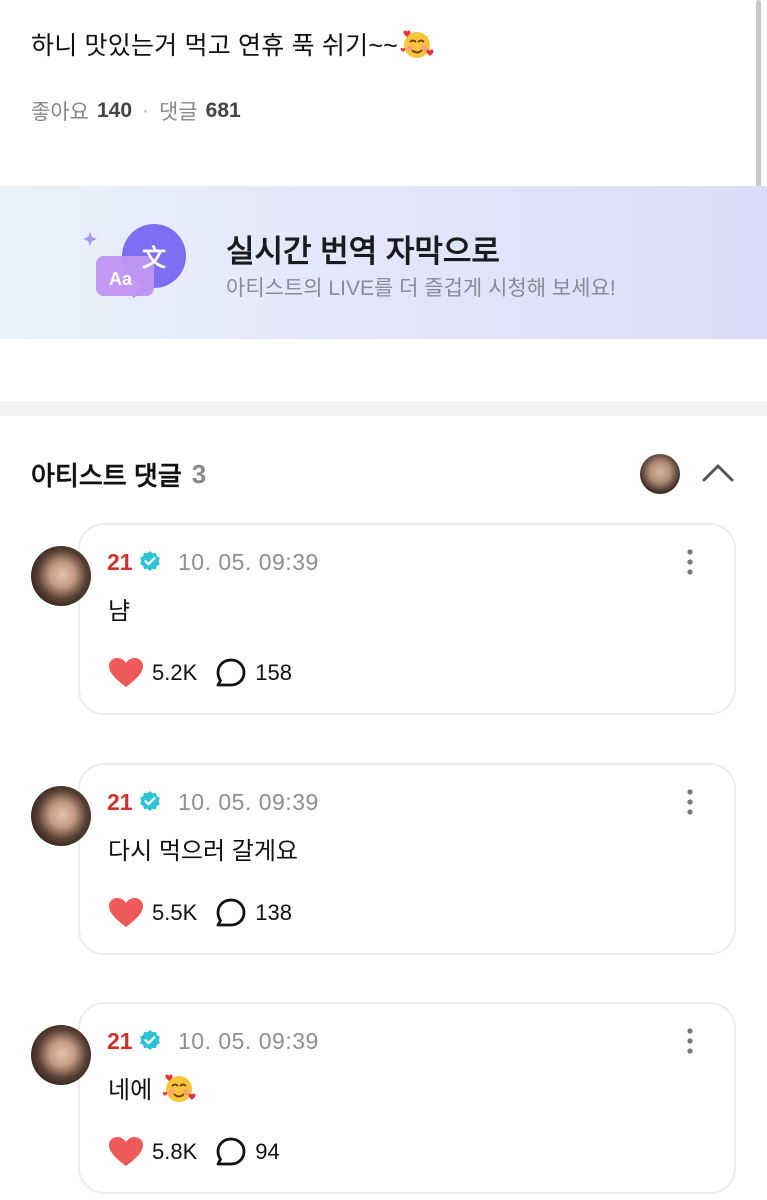  Describe the element at coordinates (273, 912) in the screenshot. I see `reply-count: 138` at that location.